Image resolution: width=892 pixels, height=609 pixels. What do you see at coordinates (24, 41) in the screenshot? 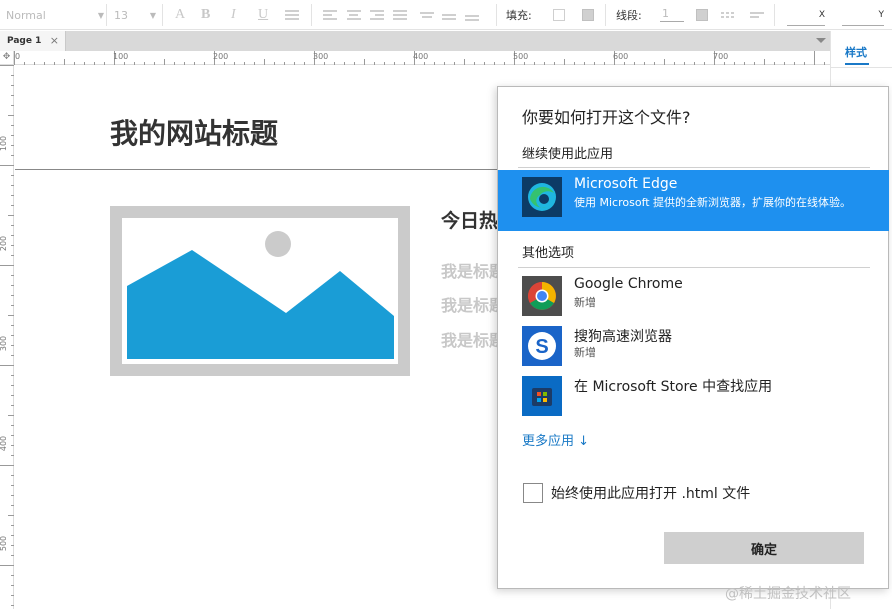
I see `tab-label: Page 1` at bounding box center [24, 41].